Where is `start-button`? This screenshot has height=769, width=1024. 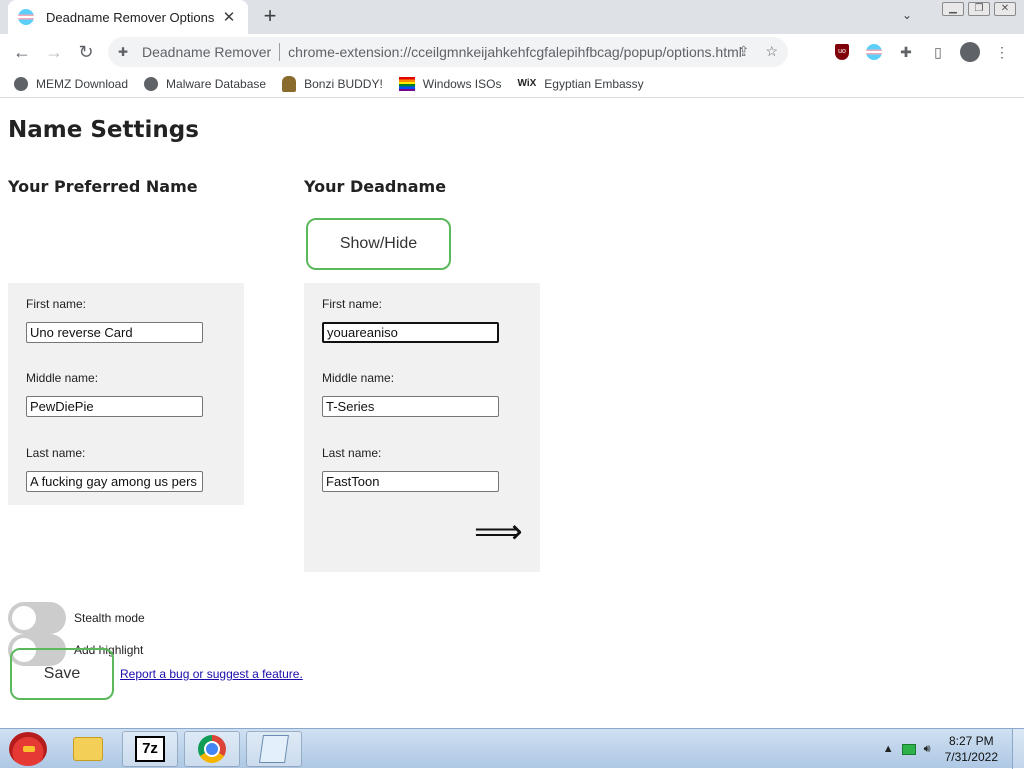
start-button is located at coordinates (28, 749).